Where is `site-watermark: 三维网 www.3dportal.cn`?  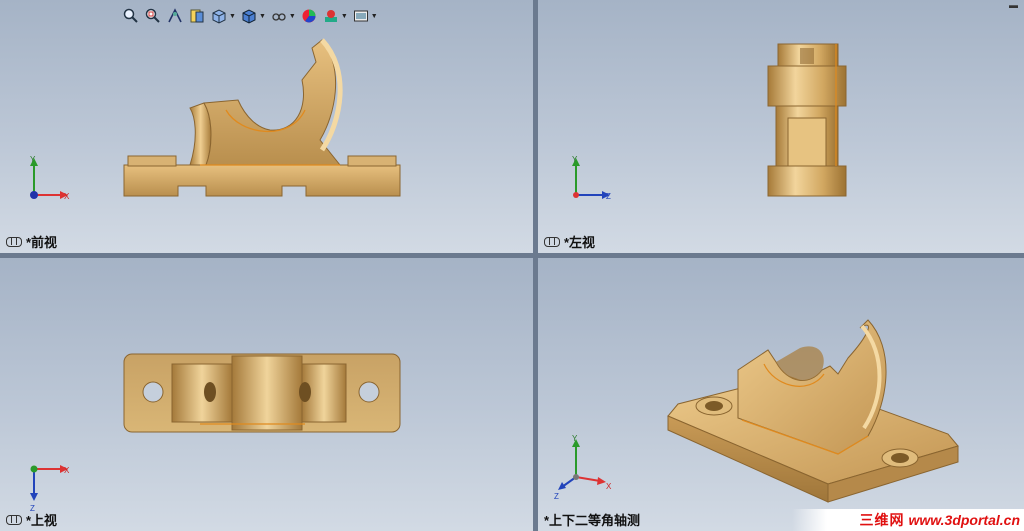
site-watermark: 三维网 www.3dportal.cn is located at coordinates (908, 520).